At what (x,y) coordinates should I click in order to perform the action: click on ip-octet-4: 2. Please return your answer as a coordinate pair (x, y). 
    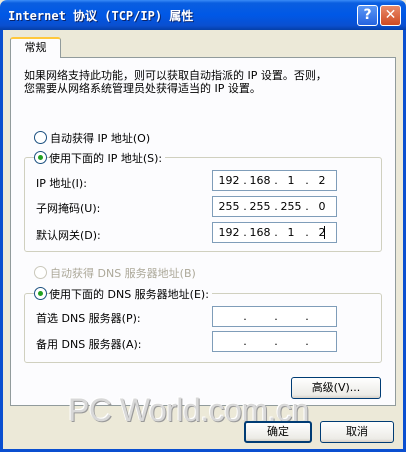
    Looking at the image, I should click on (322, 180).